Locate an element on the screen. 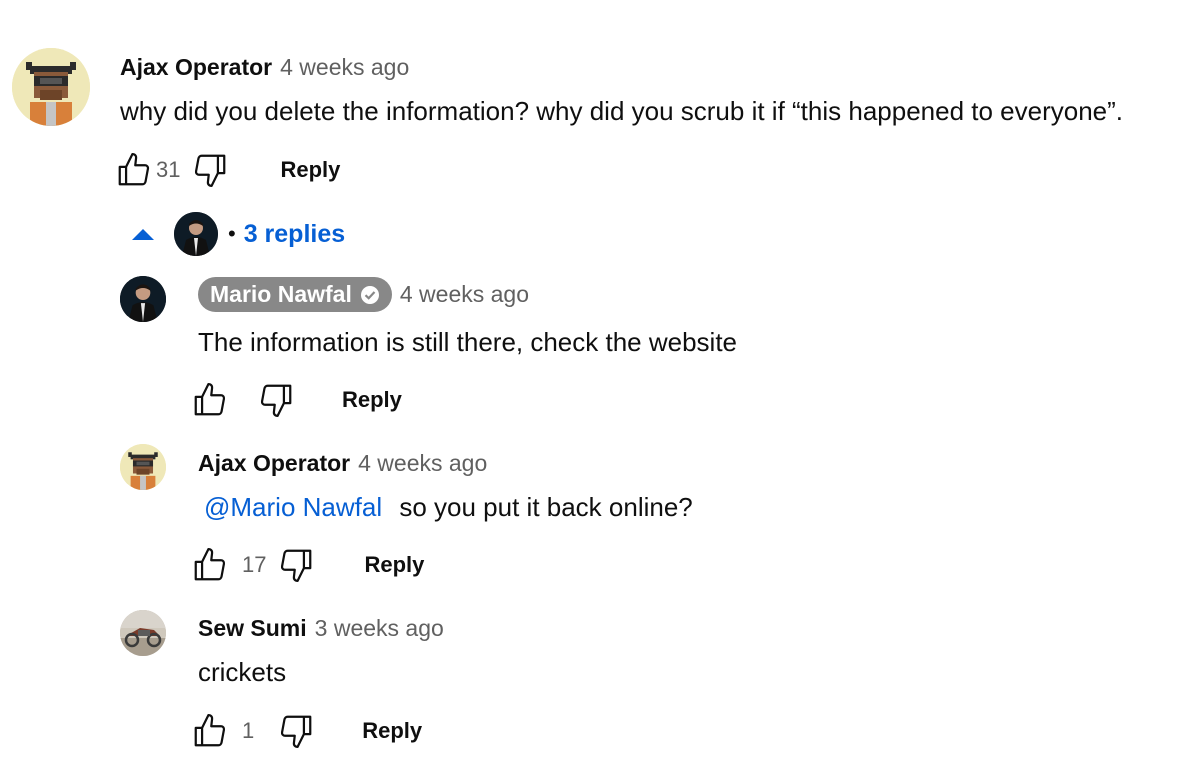 The width and height of the screenshot is (1200, 777). comment-author: Ajax Operator is located at coordinates (196, 67).